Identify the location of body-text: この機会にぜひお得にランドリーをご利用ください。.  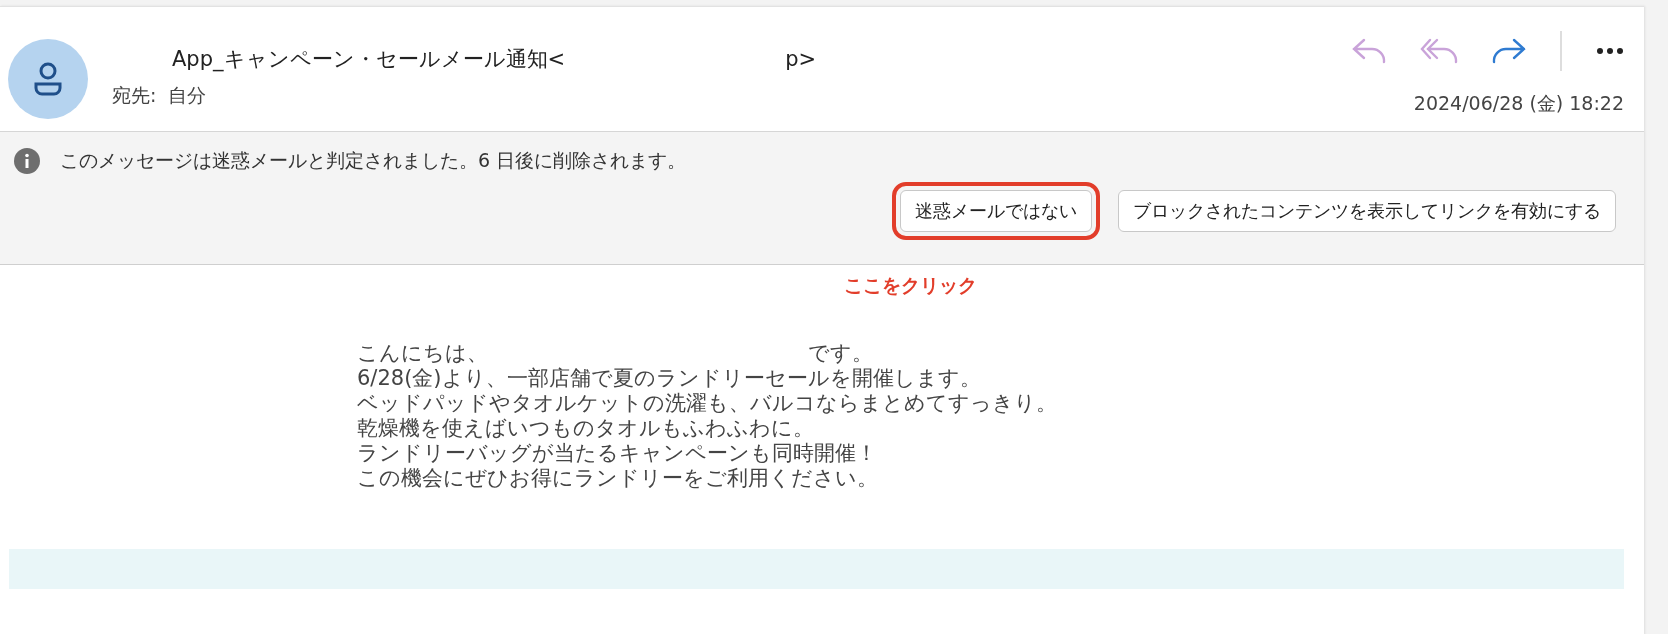
(618, 478).